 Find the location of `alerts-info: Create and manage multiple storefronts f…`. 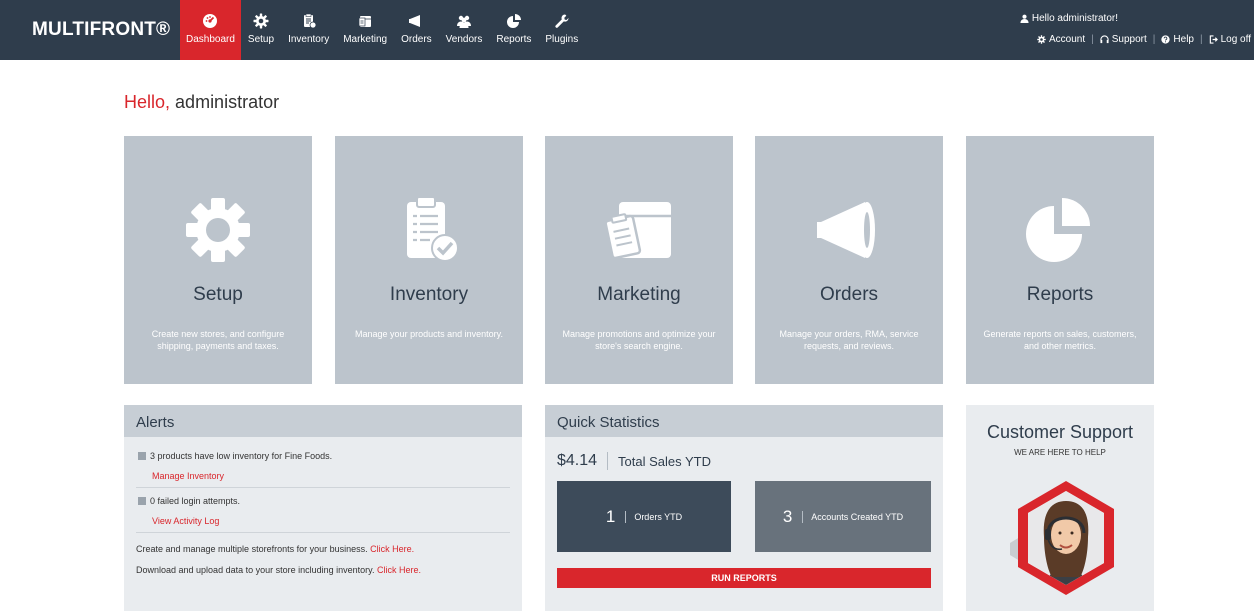

alerts-info: Create and manage multiple storefronts f… is located at coordinates (323, 560).